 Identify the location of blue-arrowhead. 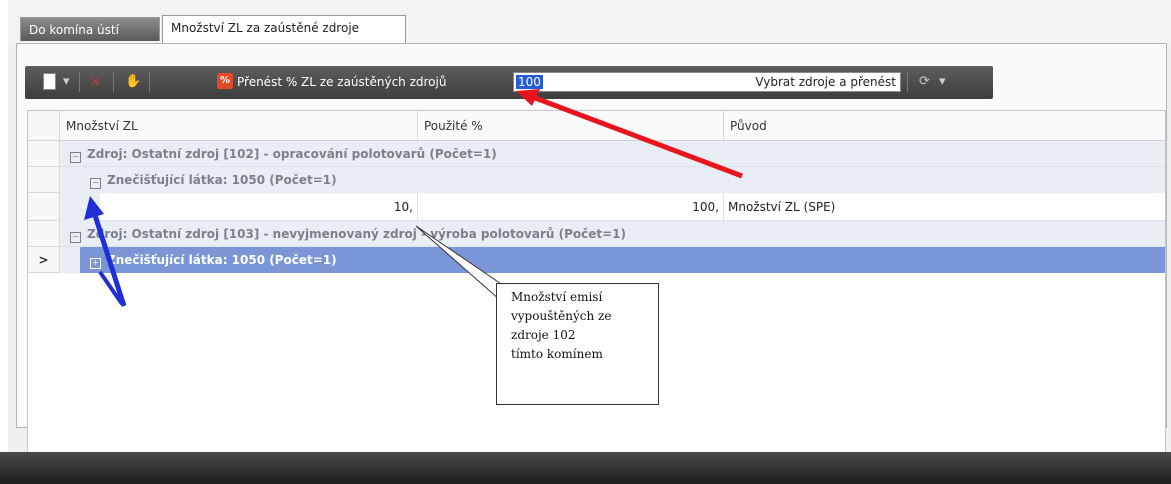
(94, 208).